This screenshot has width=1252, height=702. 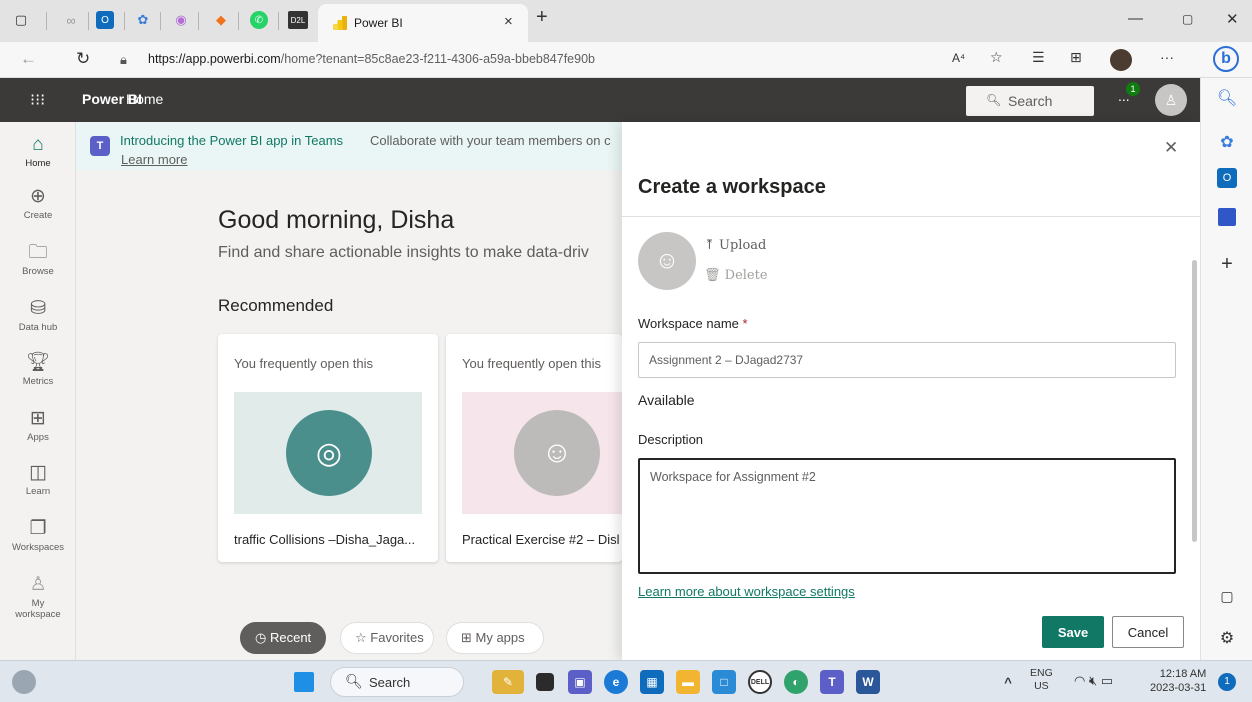 What do you see at coordinates (1121, 60) in the screenshot?
I see `profile-avatar-icon` at bounding box center [1121, 60].